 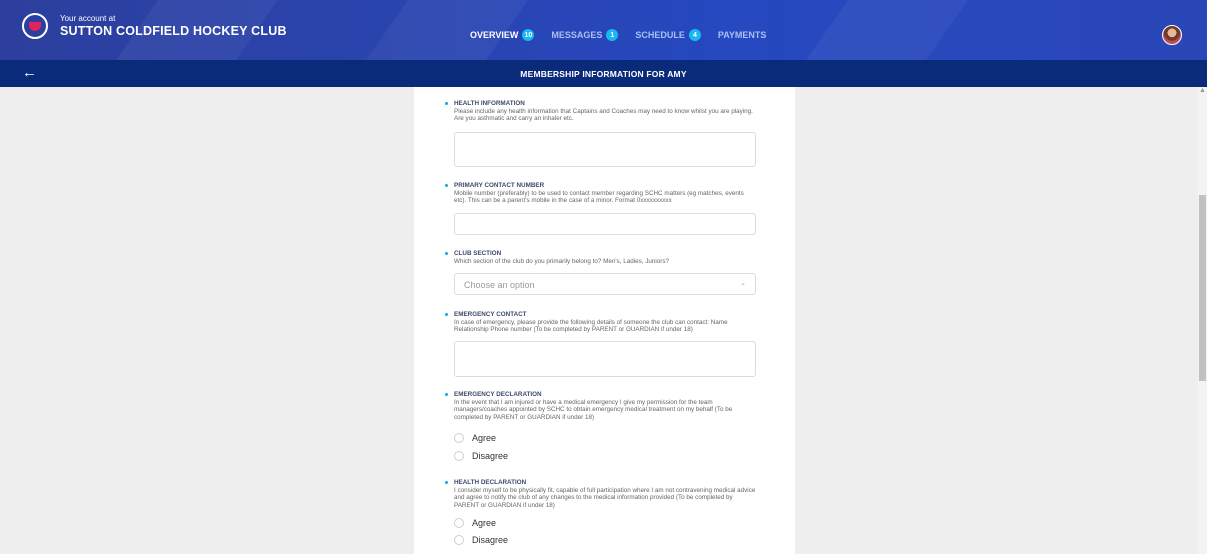 I want to click on emergency-contact-textarea, so click(x=605, y=359).